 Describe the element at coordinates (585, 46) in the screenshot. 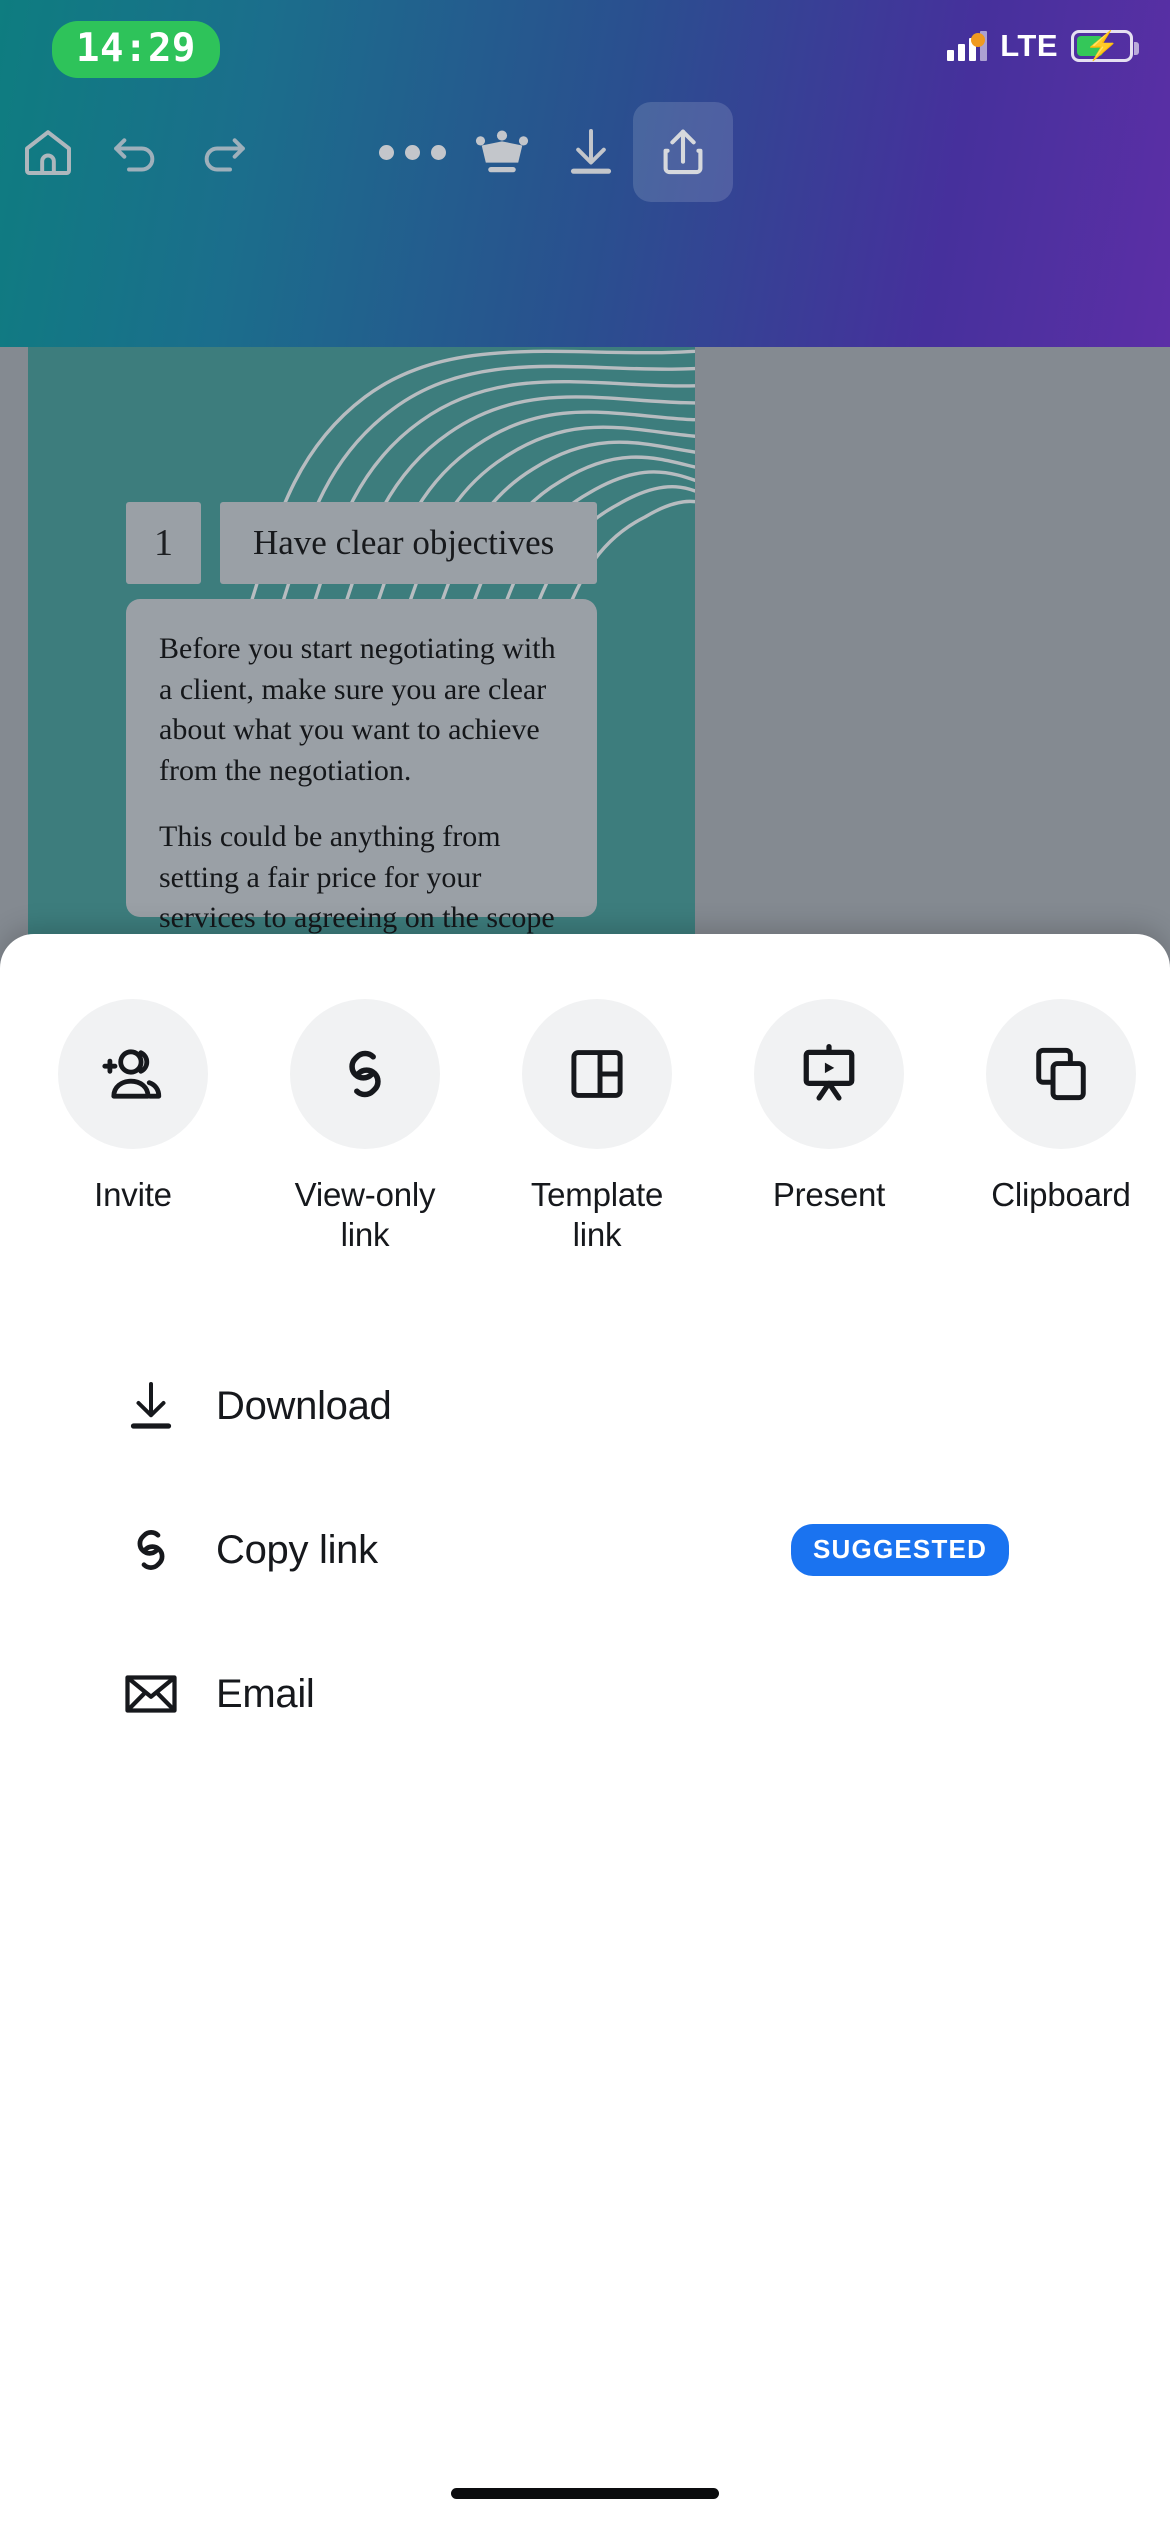

I see `status-bar: 14:29 LTE ⚡` at that location.